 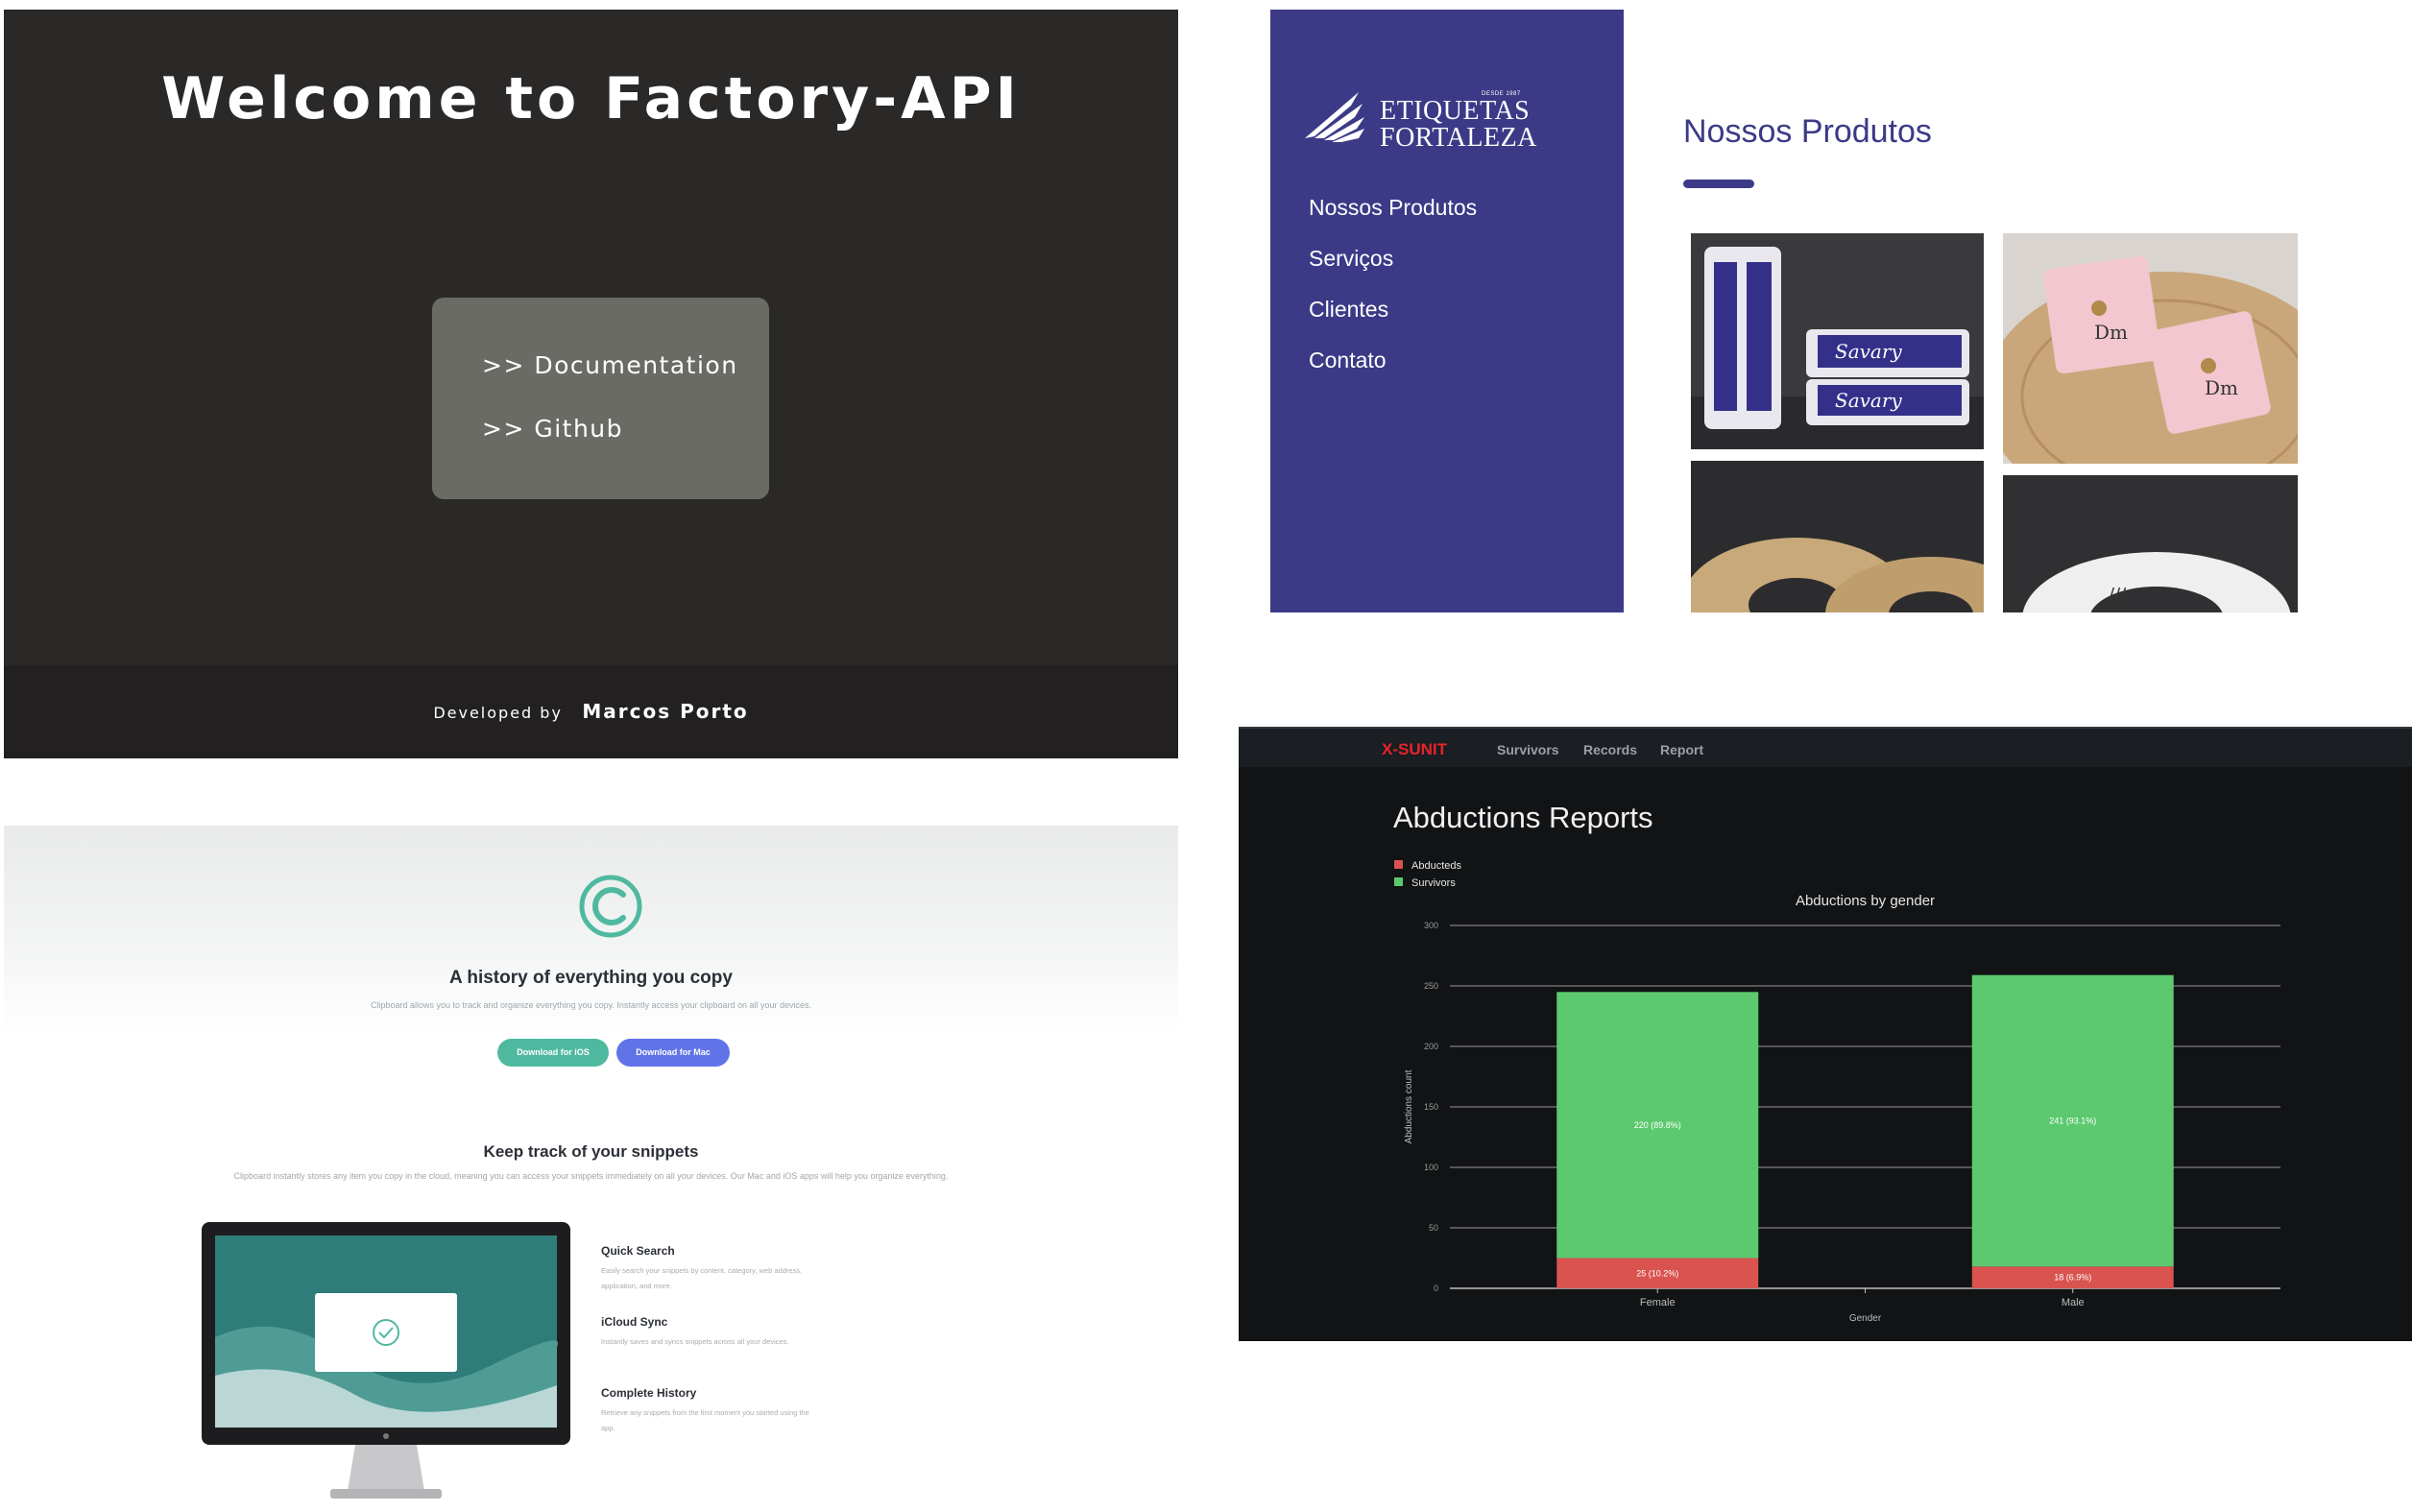 What do you see at coordinates (386, 1360) in the screenshot?
I see `monitor-illustration` at bounding box center [386, 1360].